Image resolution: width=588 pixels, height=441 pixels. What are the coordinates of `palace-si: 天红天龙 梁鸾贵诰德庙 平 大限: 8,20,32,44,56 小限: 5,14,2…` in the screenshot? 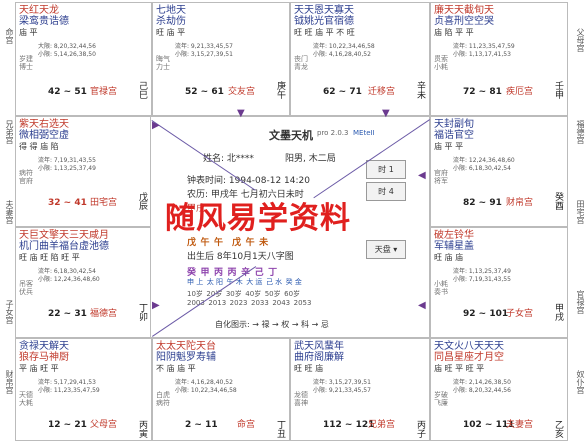 It's located at (83, 59).